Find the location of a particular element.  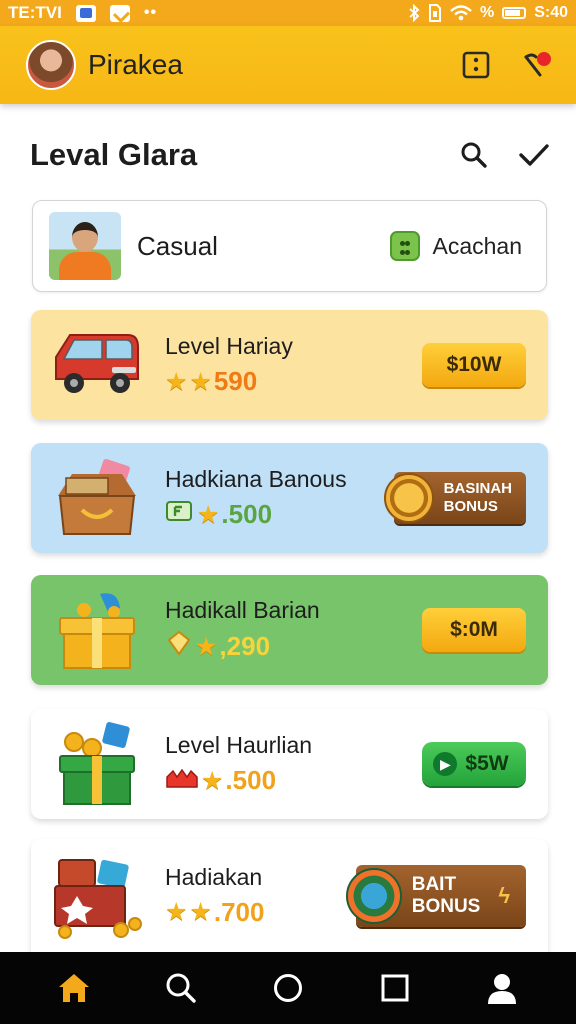

reward-rating: ★ ★ .700 is located at coordinates (214, 912).